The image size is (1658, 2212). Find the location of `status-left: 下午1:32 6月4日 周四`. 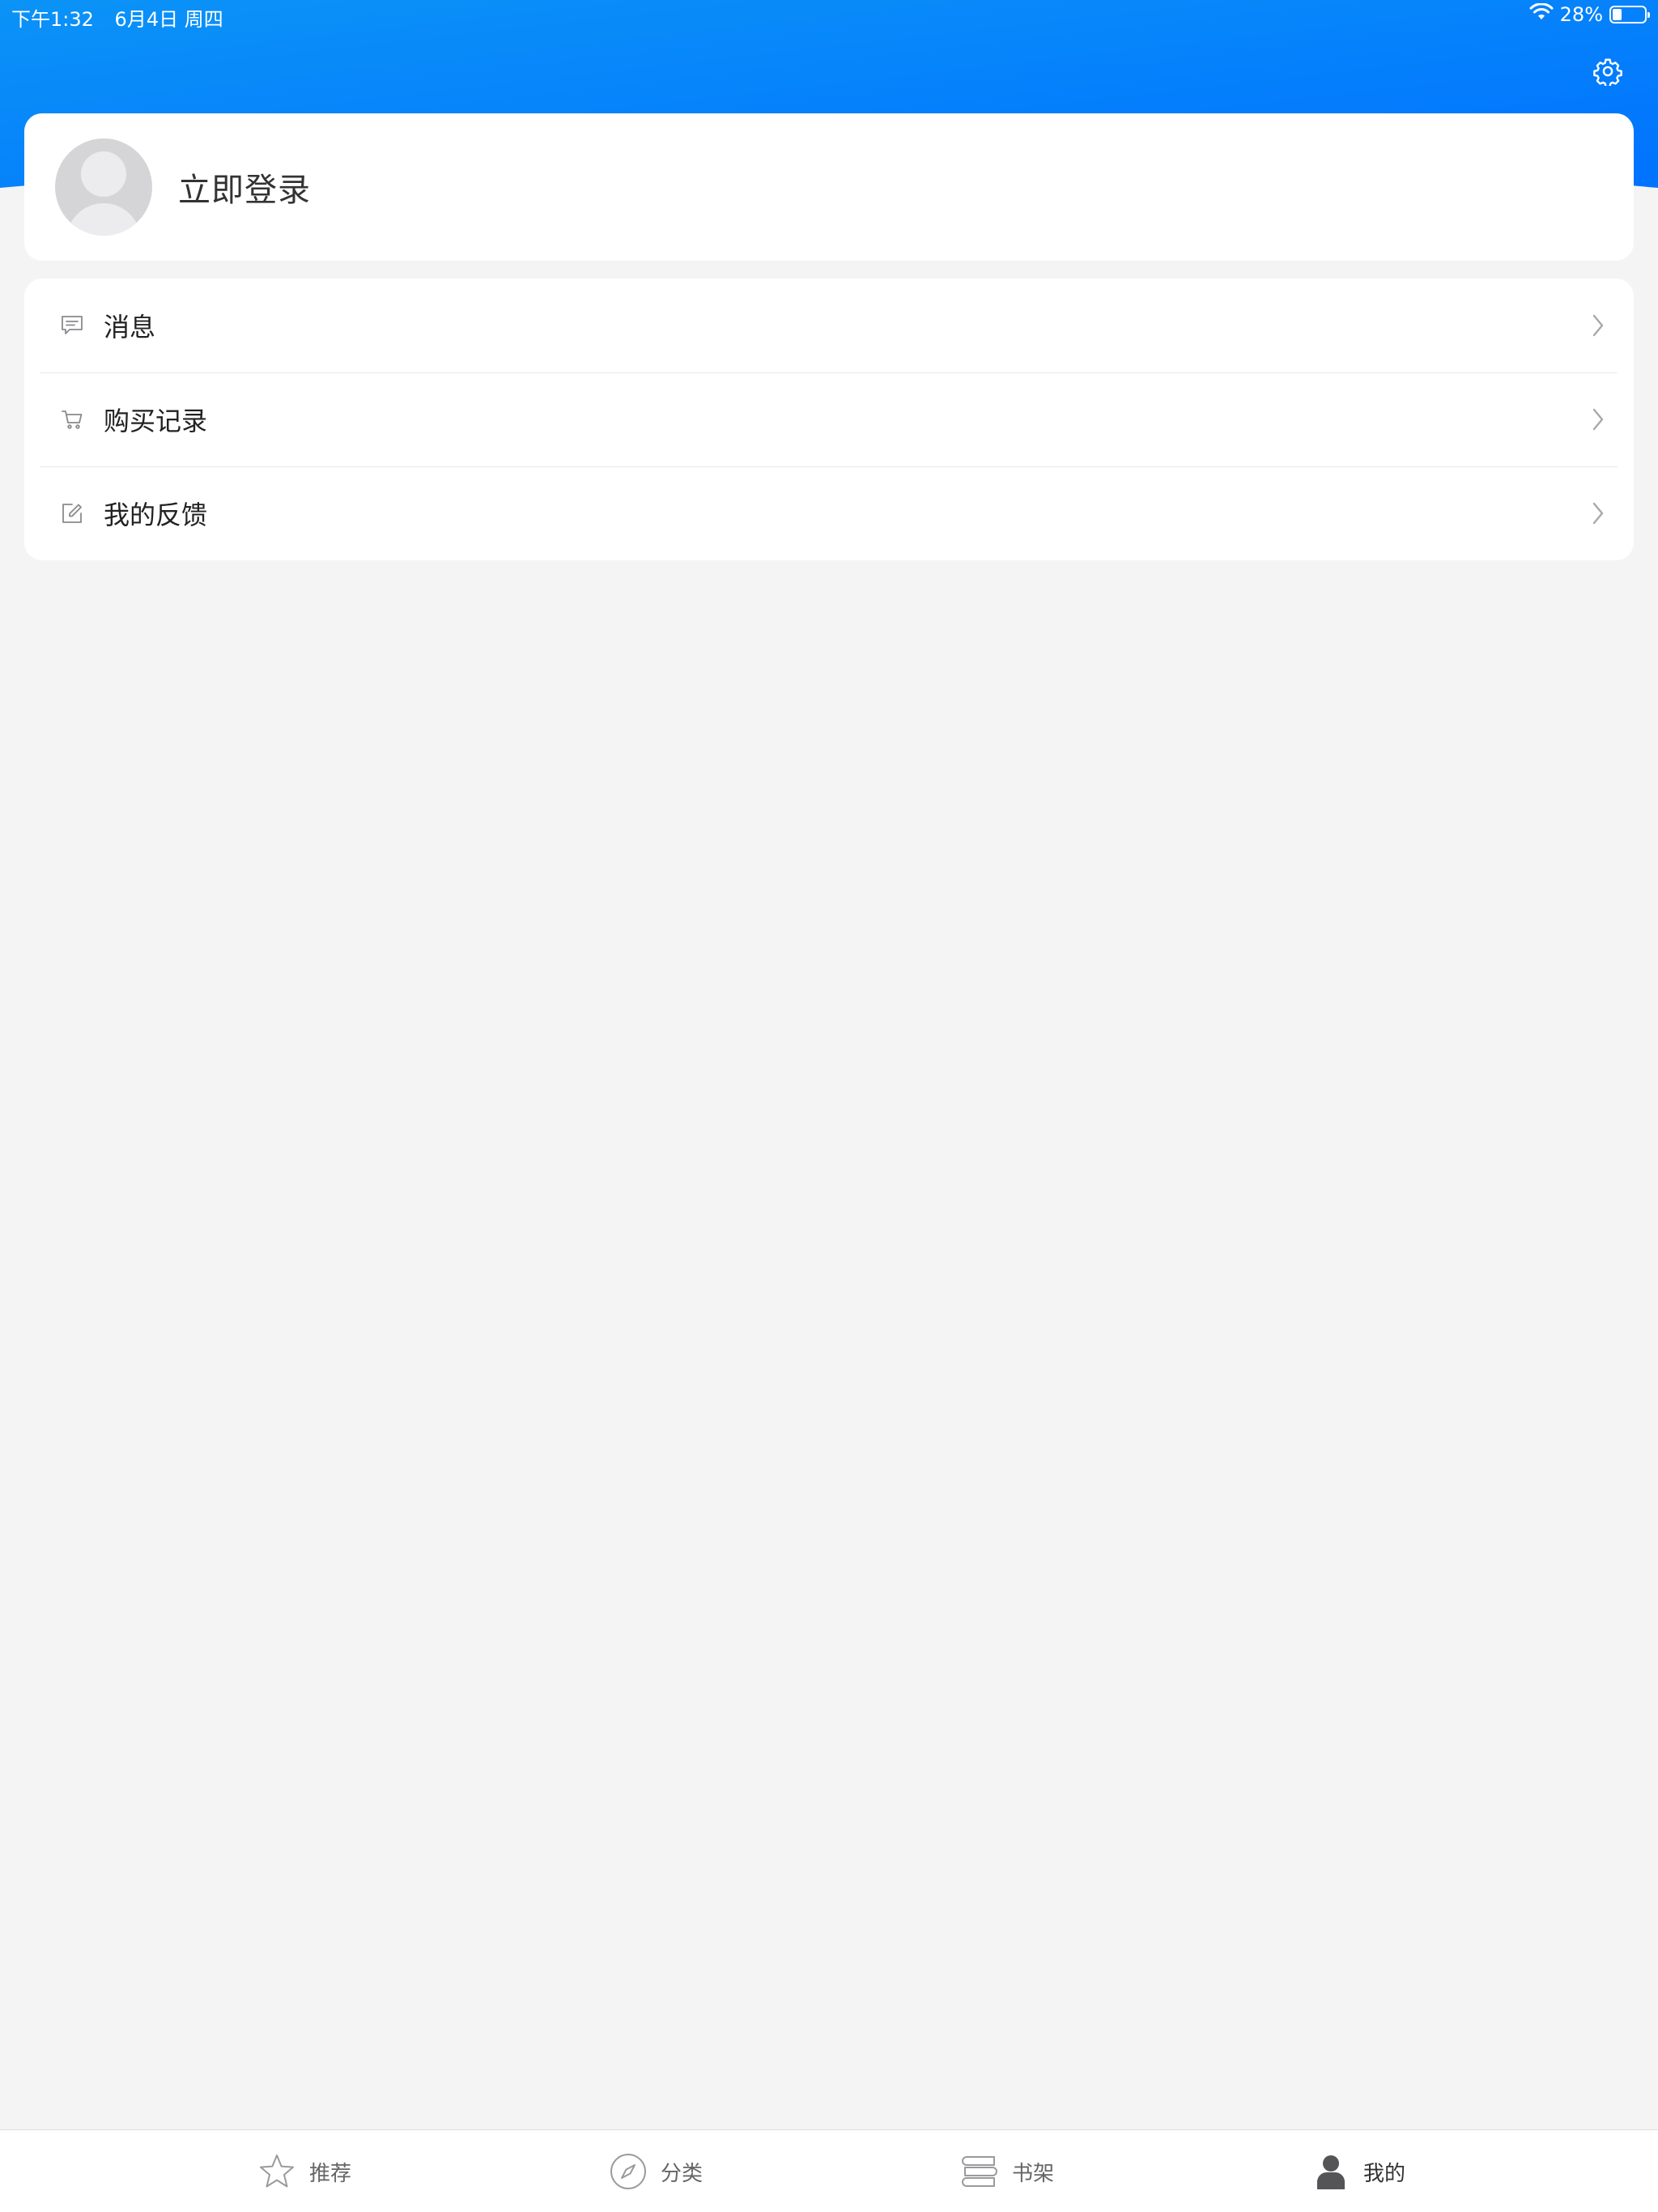

status-left: 下午1:32 6月4日 周四 is located at coordinates (124, 18).